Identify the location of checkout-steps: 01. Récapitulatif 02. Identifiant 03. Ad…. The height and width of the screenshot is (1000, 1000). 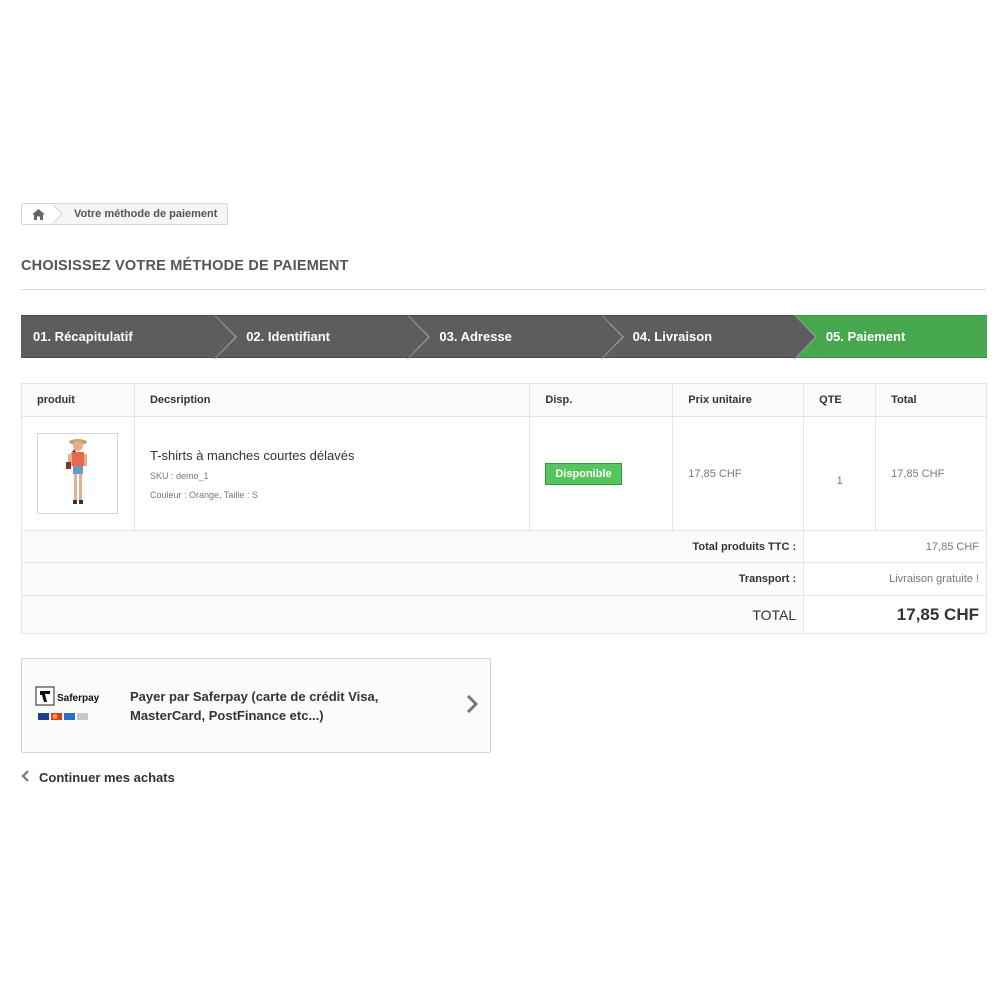
(504, 337).